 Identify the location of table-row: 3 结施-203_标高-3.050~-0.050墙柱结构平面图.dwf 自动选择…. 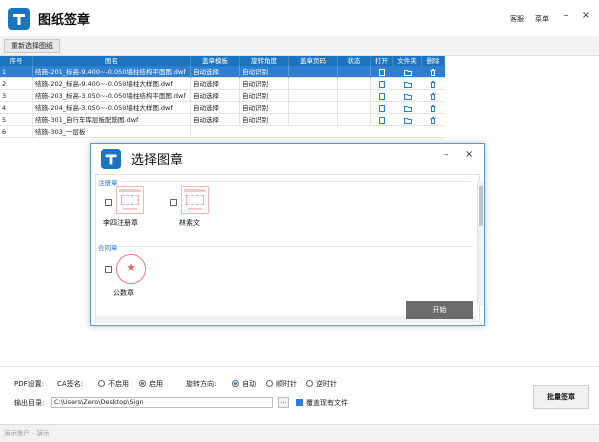
(222, 96).